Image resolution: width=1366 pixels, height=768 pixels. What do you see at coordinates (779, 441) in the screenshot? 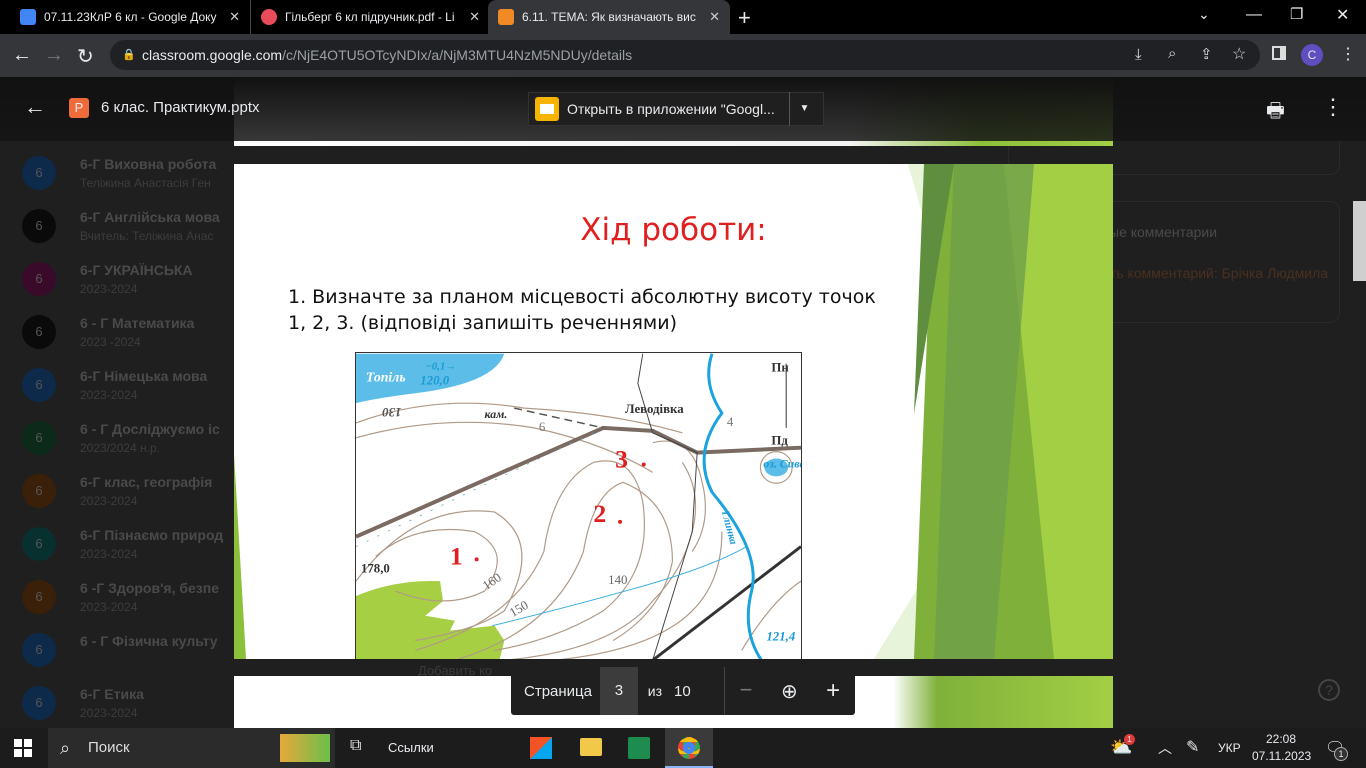
I see `svg-text: Пд` at bounding box center [779, 441].